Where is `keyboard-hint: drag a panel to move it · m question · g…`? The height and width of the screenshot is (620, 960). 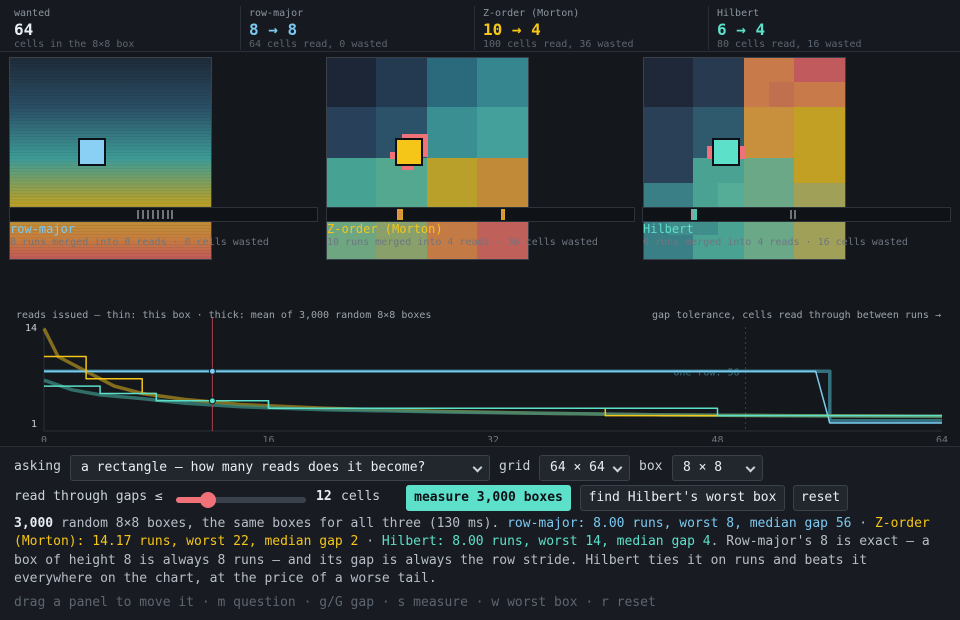
keyboard-hint: drag a panel to move it · m question · g… is located at coordinates (335, 602).